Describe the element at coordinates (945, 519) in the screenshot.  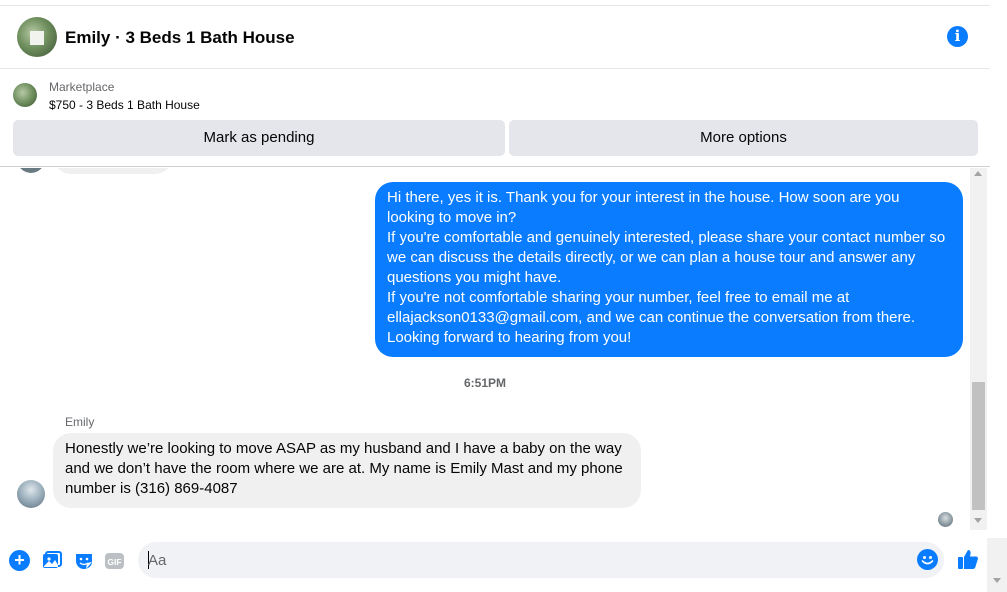
I see `seen-receipt-avatar` at that location.